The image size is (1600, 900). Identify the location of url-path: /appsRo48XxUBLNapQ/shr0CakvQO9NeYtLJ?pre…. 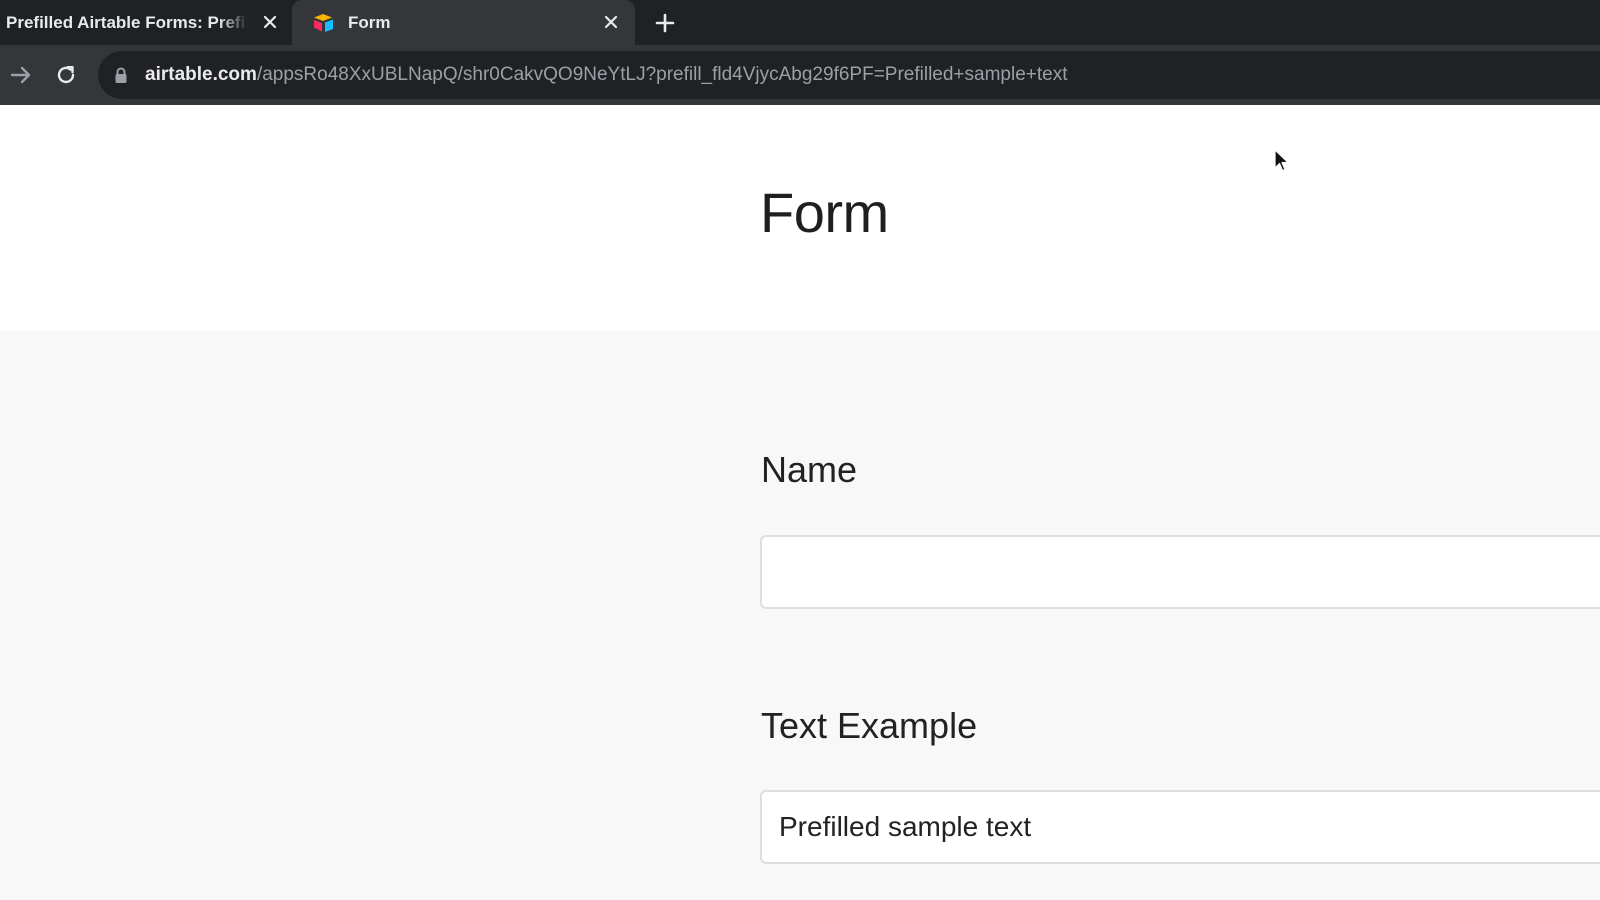
(662, 74).